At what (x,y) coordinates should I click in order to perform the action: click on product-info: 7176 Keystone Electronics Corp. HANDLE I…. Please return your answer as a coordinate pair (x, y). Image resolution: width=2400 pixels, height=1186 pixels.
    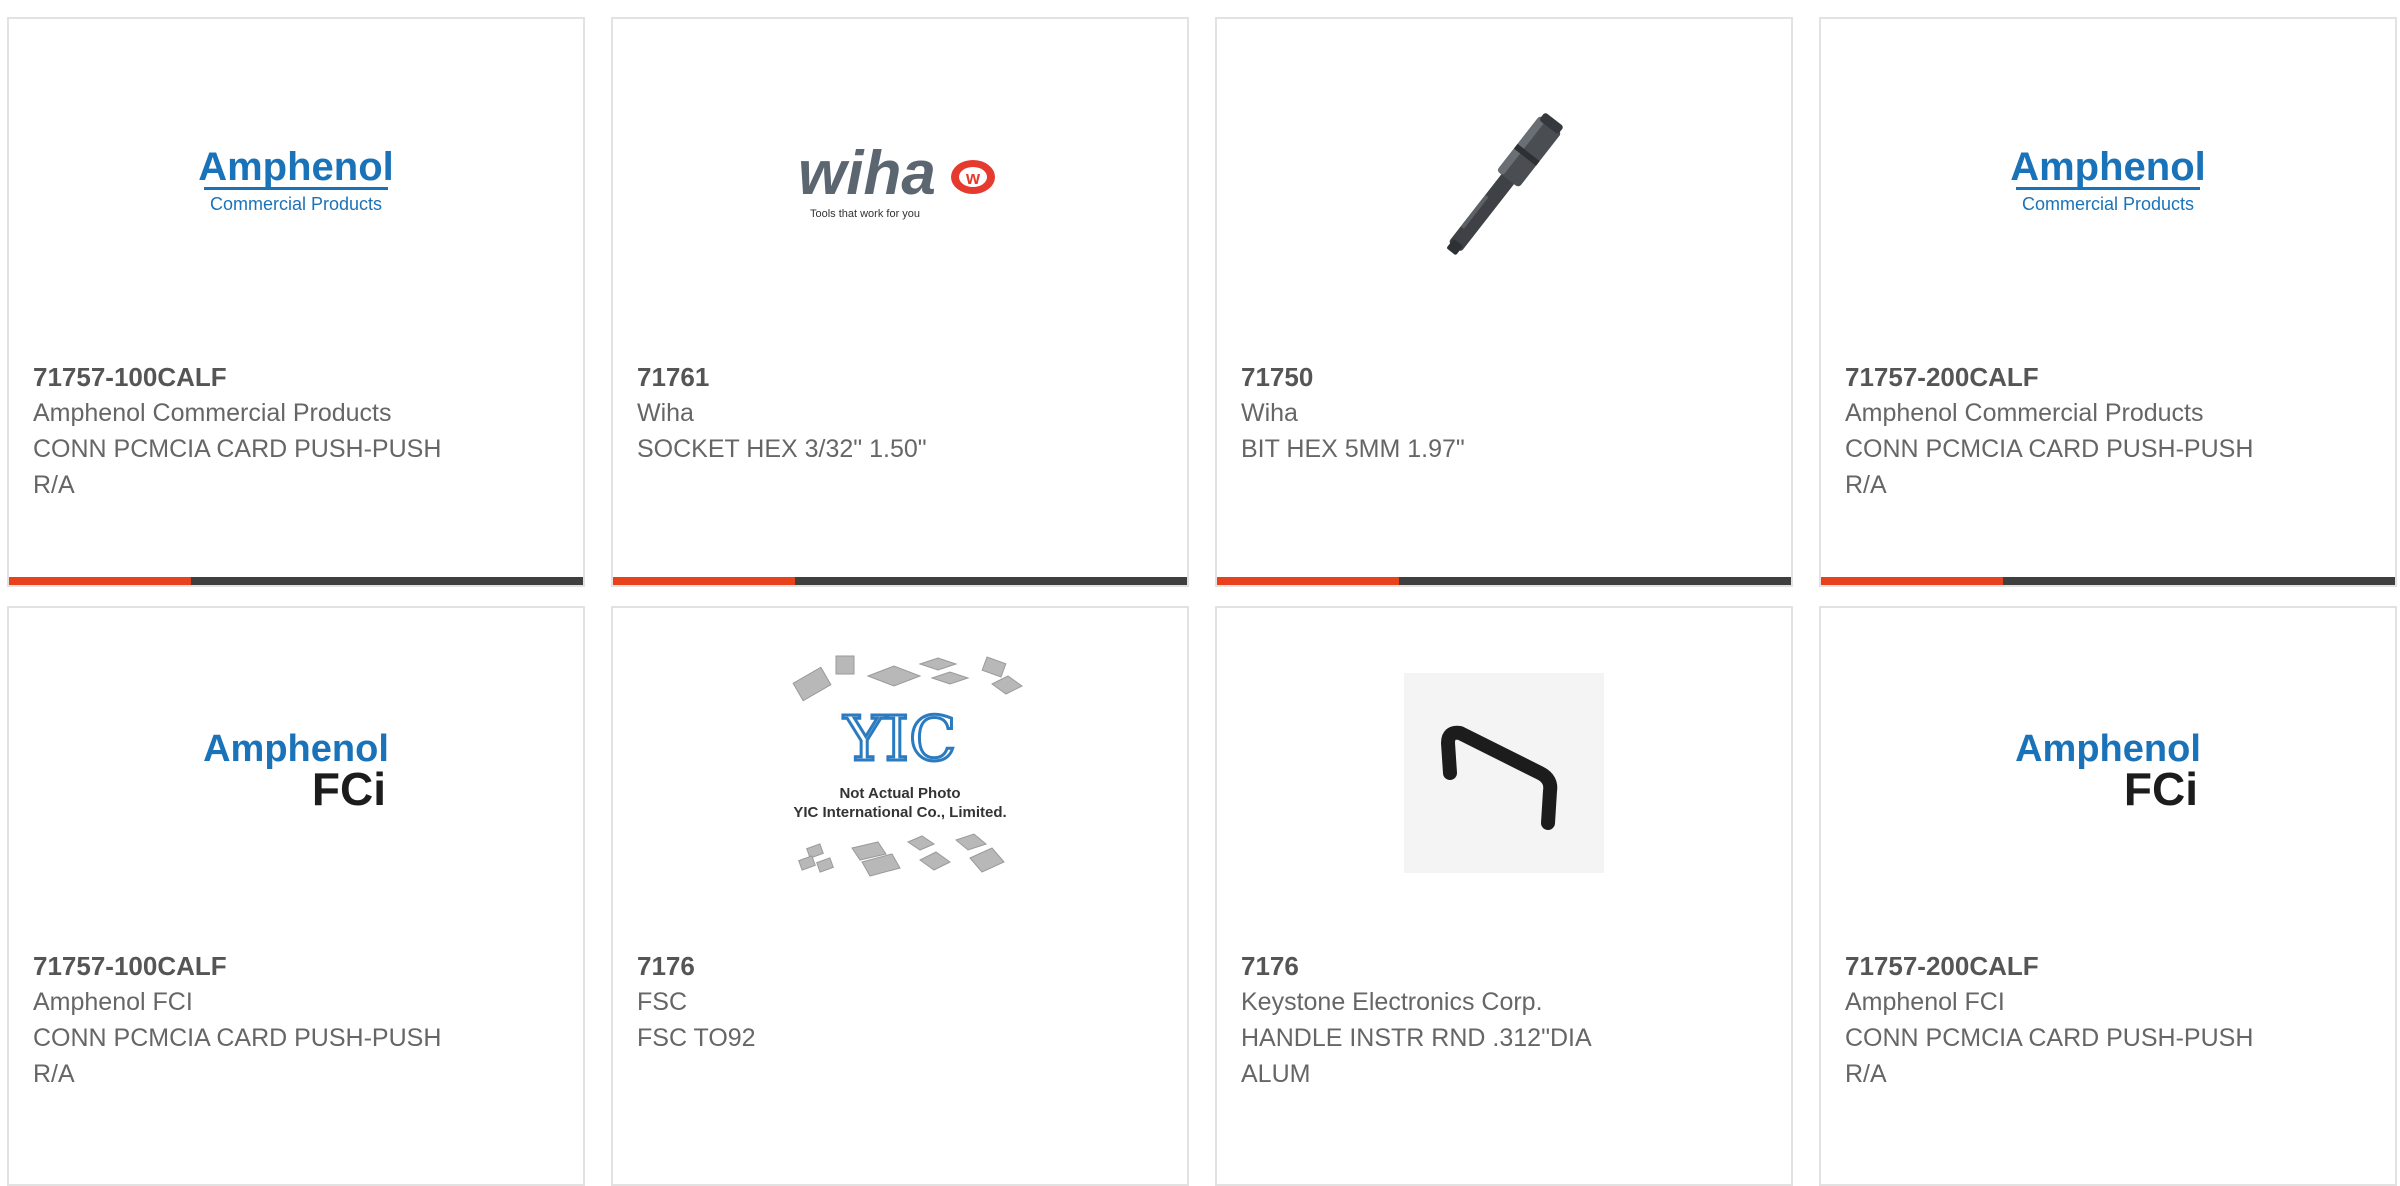
    Looking at the image, I should click on (1451, 1020).